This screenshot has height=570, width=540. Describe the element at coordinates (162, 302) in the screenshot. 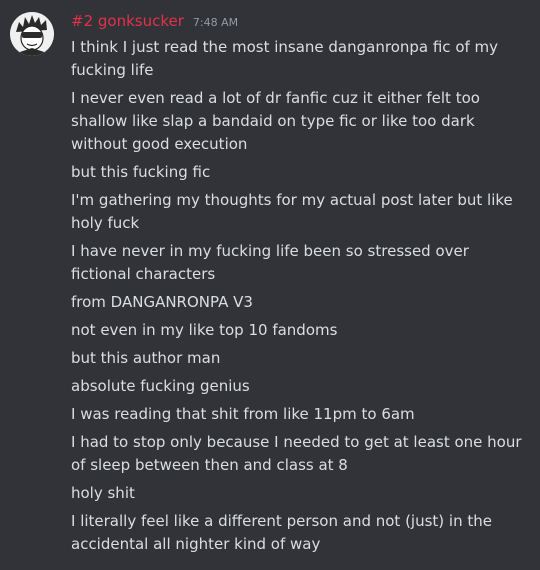

I see `message-line: from DANGANRONPA V3` at that location.